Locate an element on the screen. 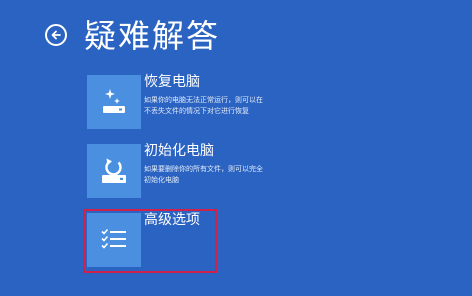 The width and height of the screenshot is (472, 296). back-arrow-icon is located at coordinates (56, 35).